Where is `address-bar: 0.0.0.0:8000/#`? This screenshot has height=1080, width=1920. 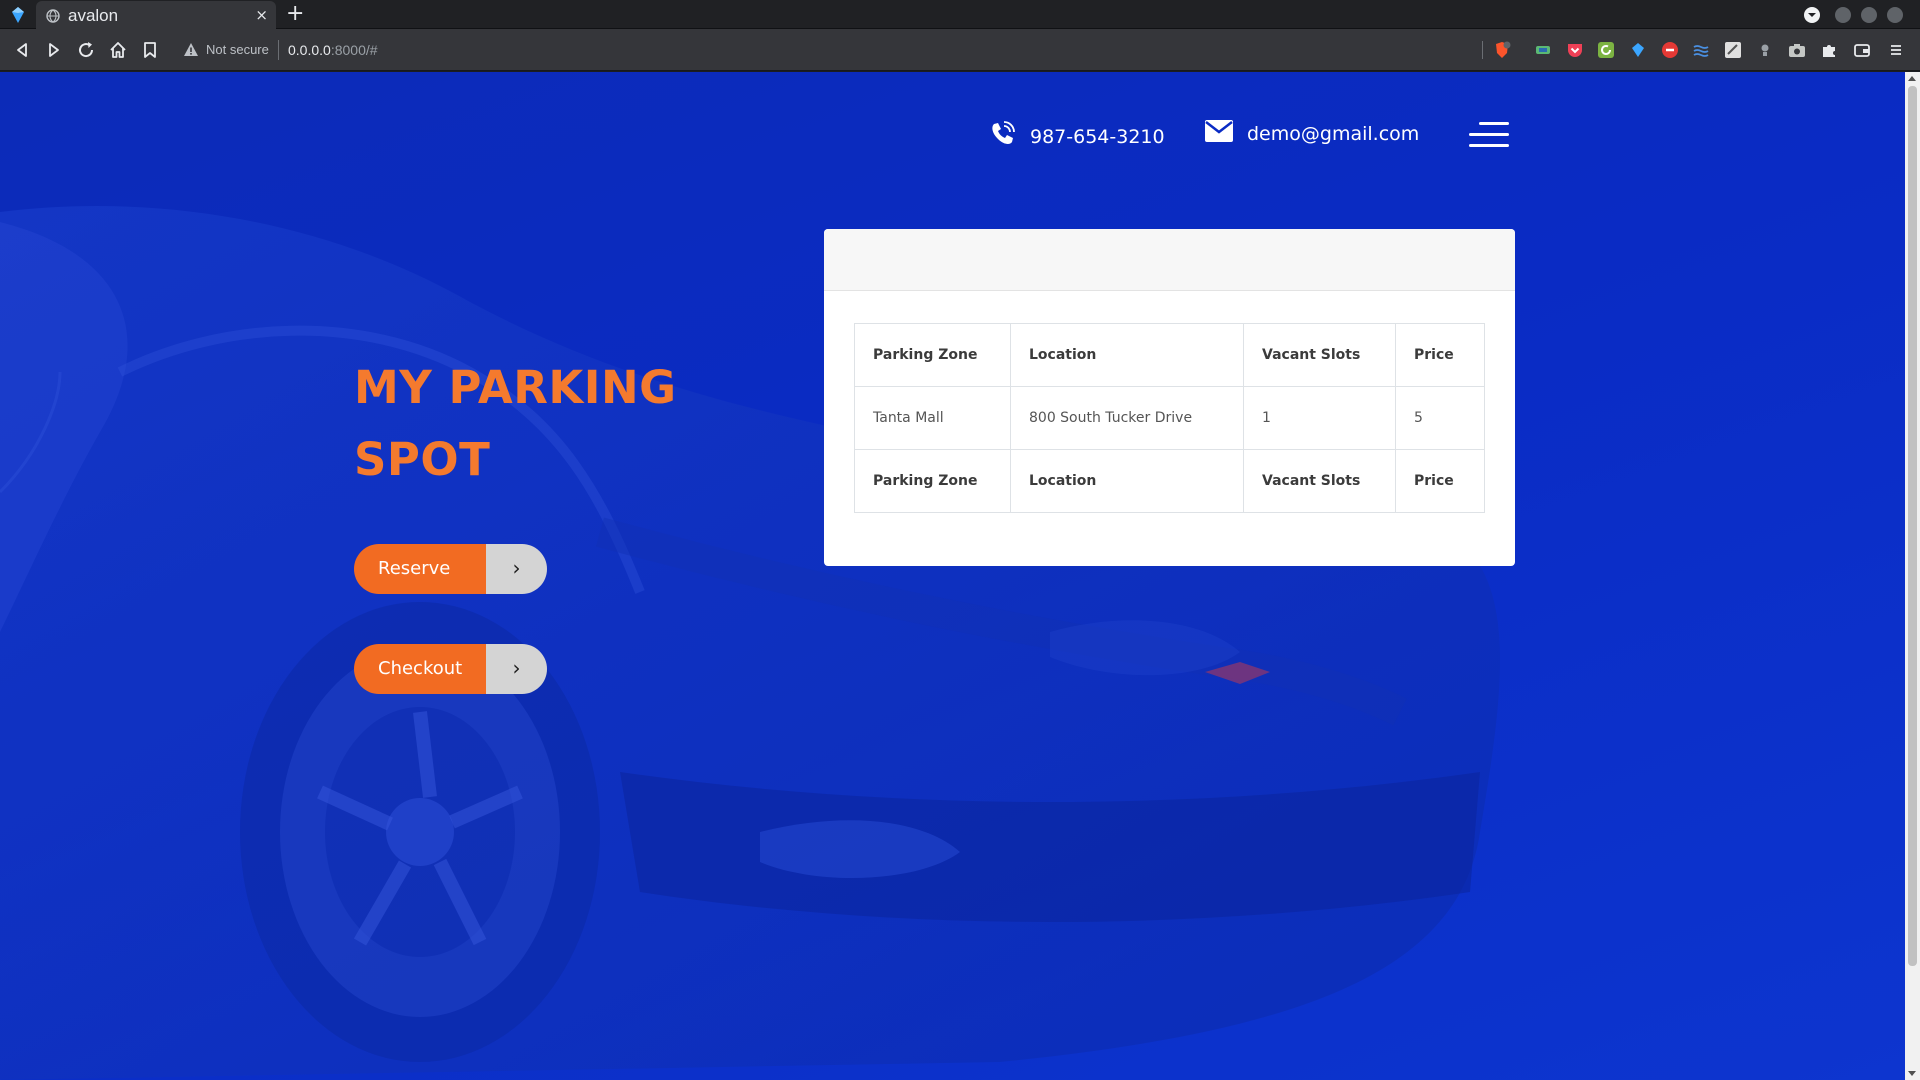 address-bar: 0.0.0.0:8000/# is located at coordinates (333, 50).